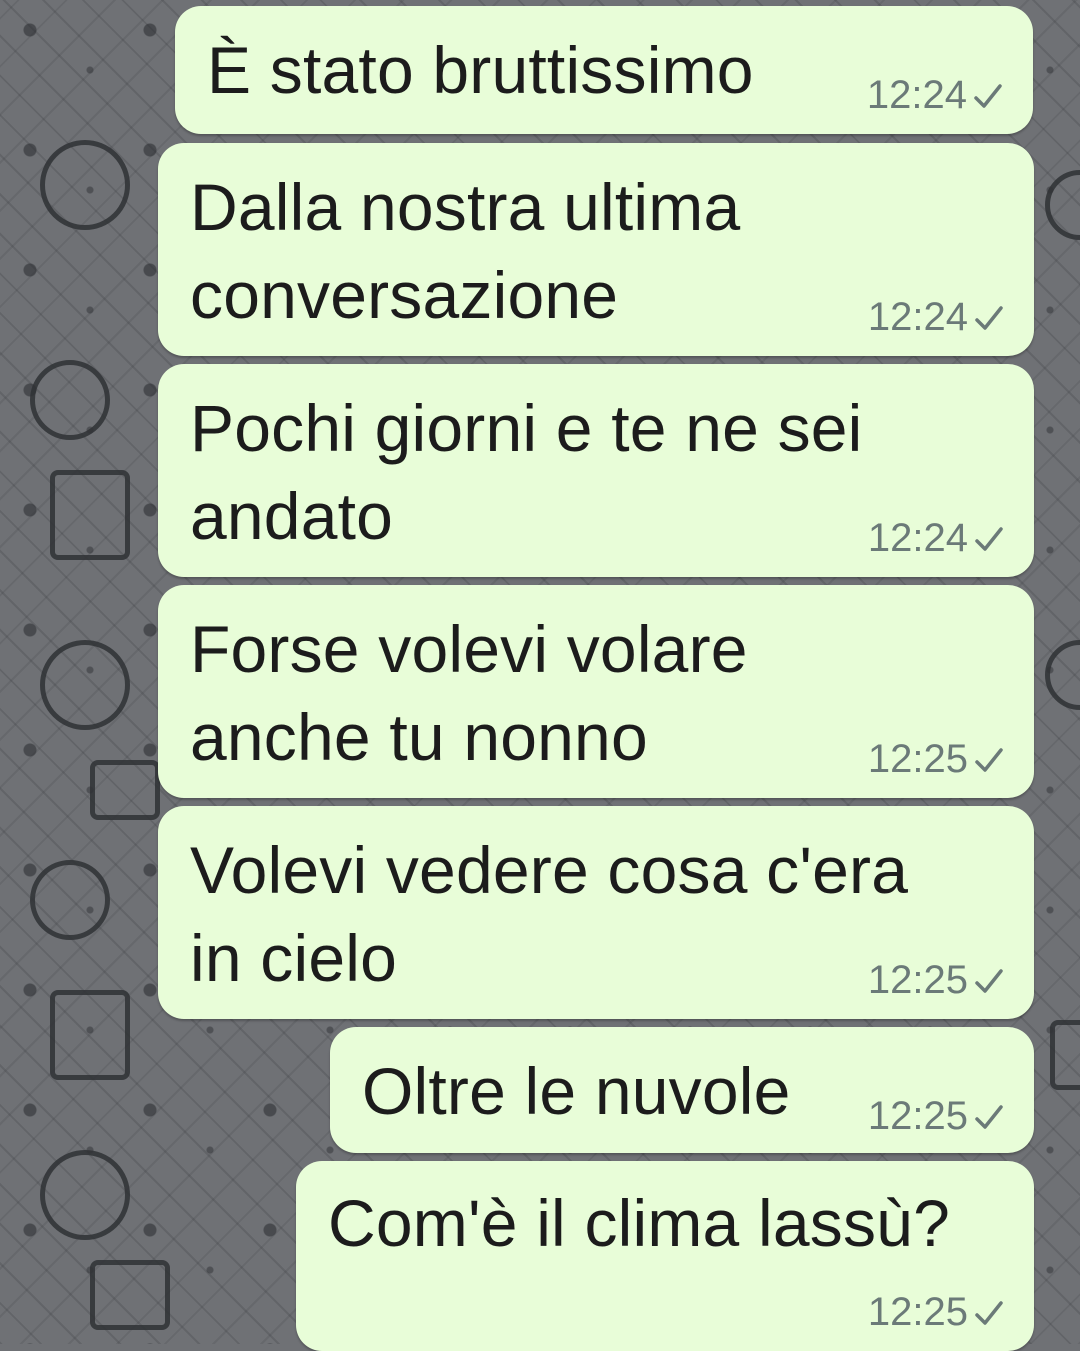  I want to click on message-text: Pochi giorni e te ne sei andato, so click(526, 472).